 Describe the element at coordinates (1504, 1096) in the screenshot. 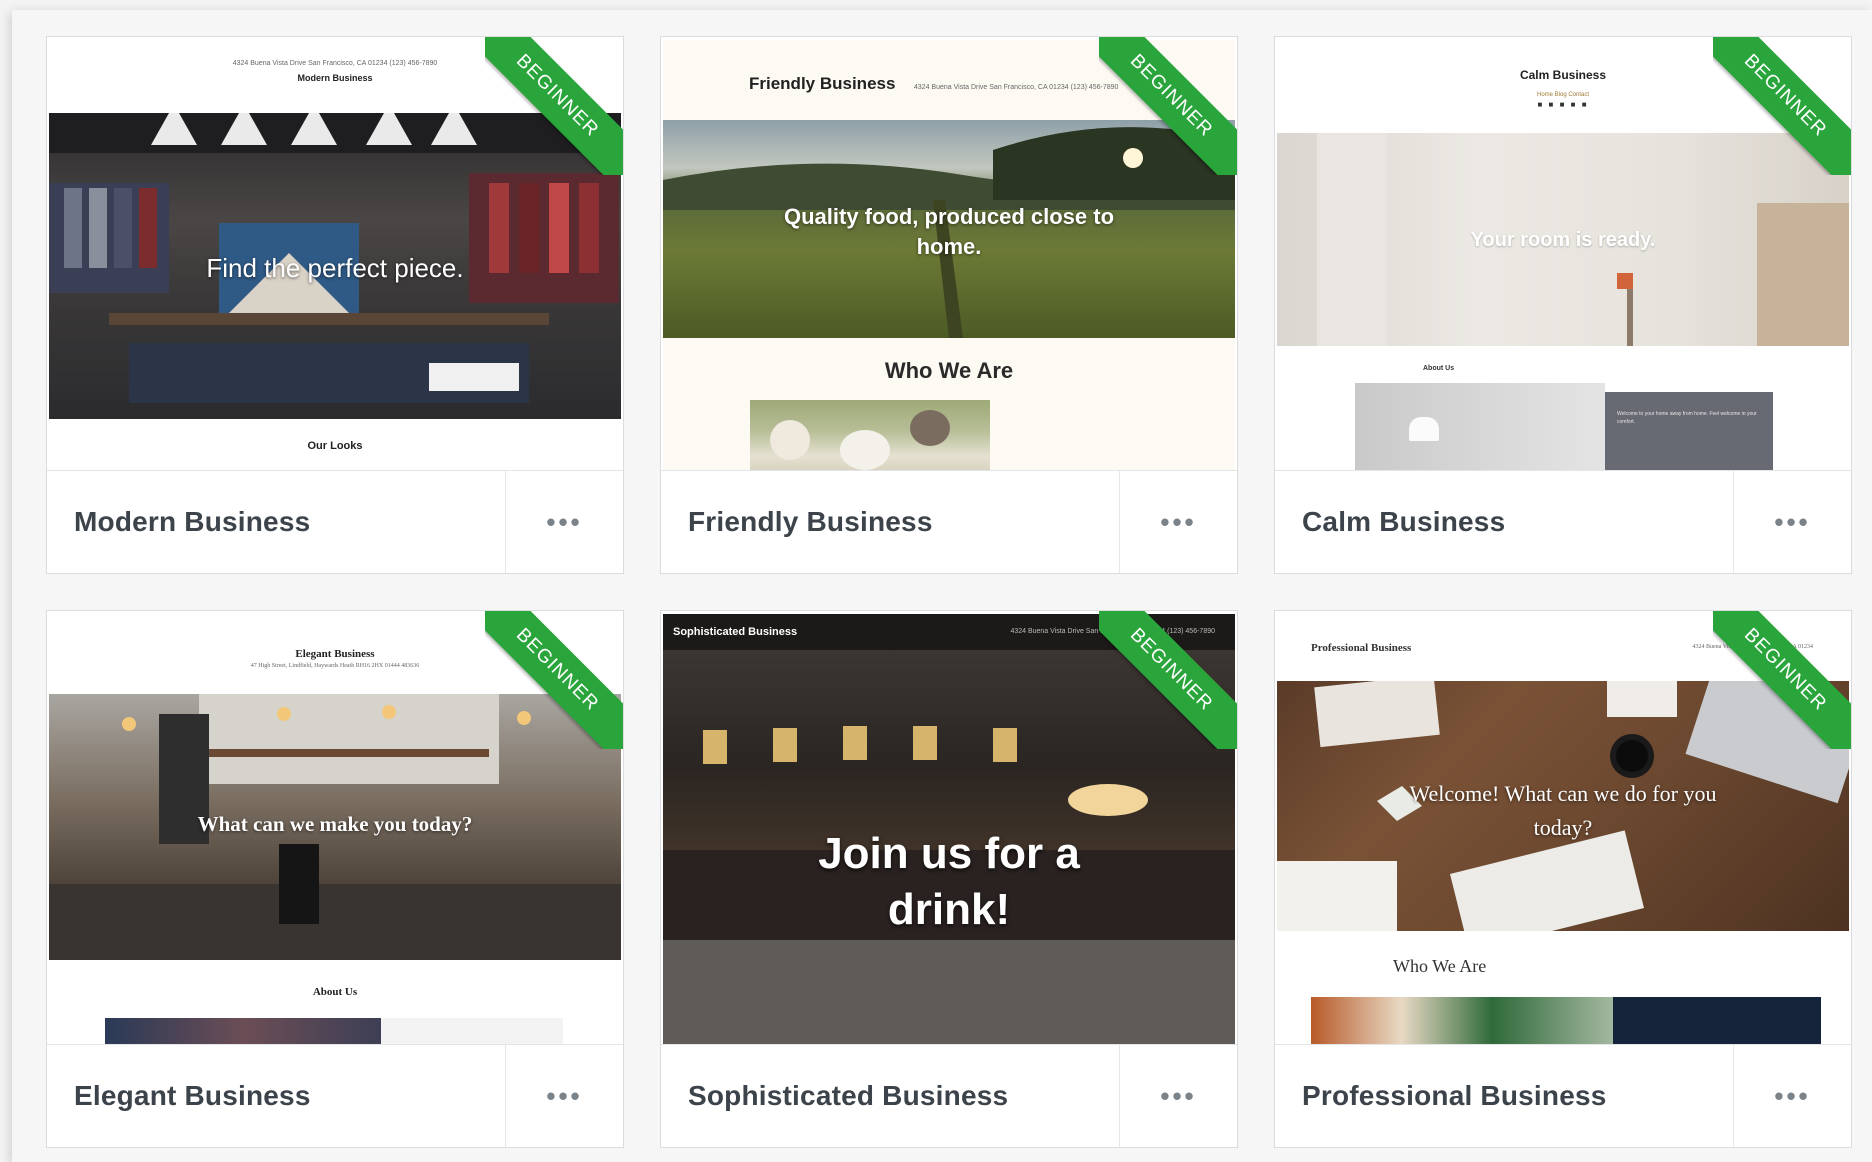

I see `theme-name: Professional Business` at that location.